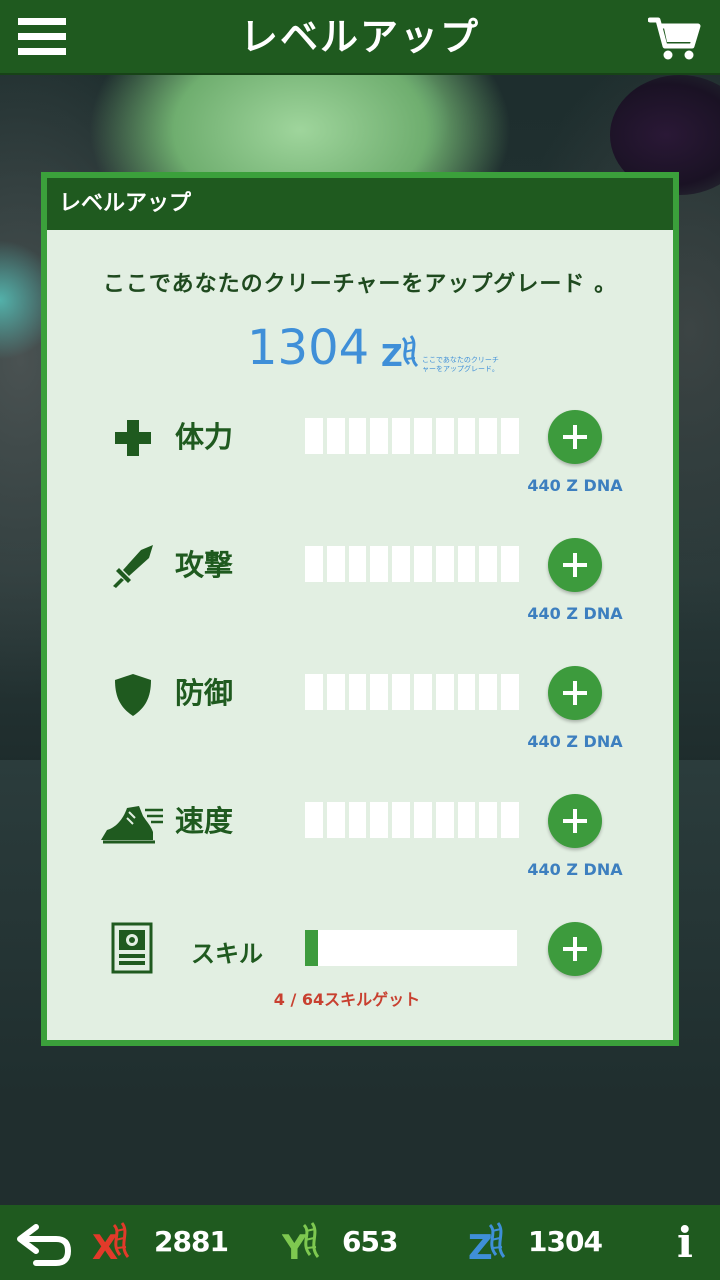 Image resolution: width=720 pixels, height=1280 pixels. Describe the element at coordinates (132, 822) in the screenshot. I see `running-shoe-icon` at that location.